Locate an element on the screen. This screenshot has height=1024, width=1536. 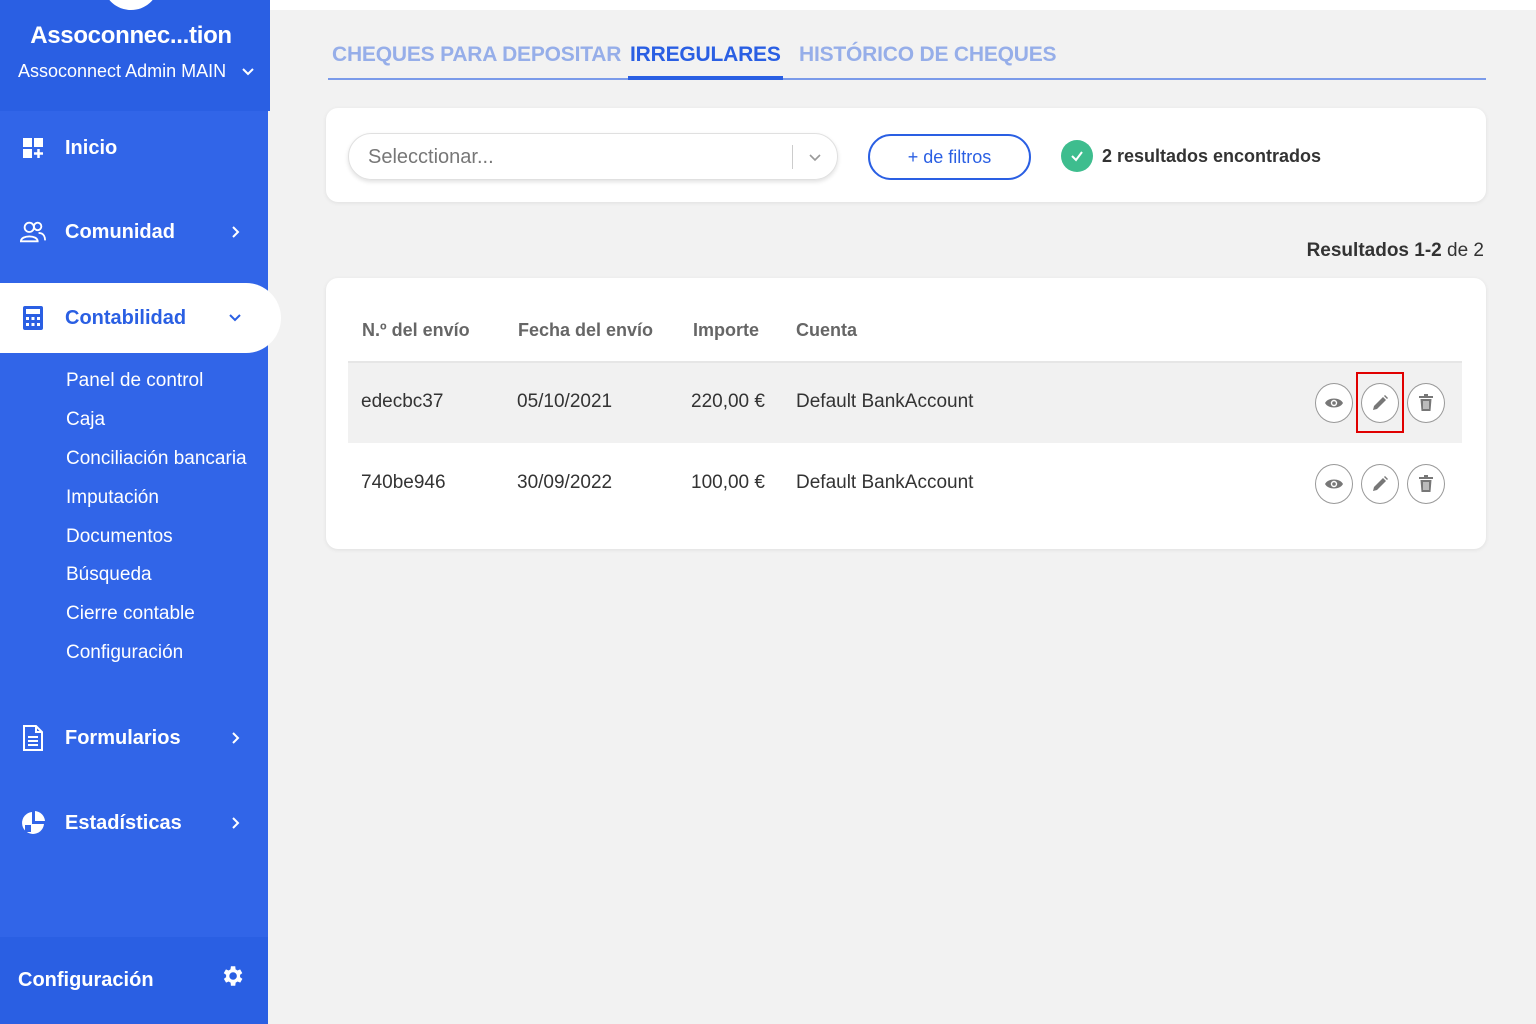
subnav-conciliacion-bancaria: Conciliación bancaria is located at coordinates (156, 463).